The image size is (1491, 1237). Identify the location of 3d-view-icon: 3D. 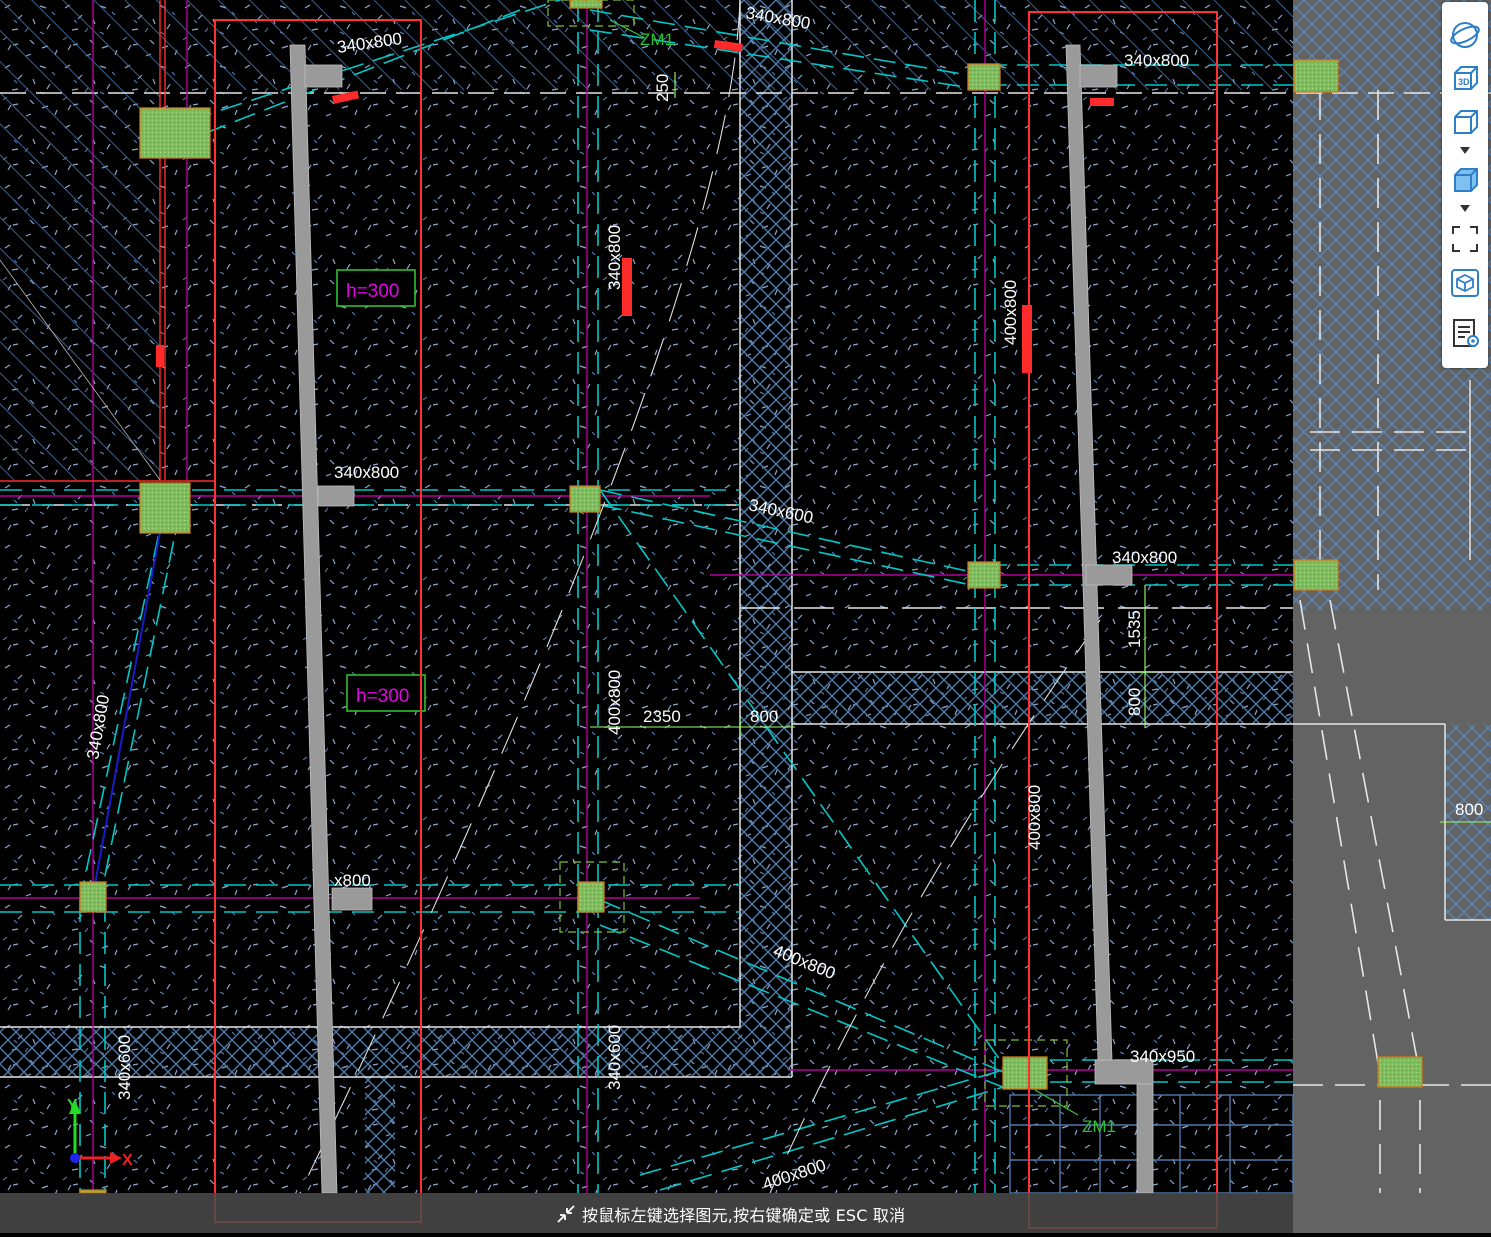
(1466, 78).